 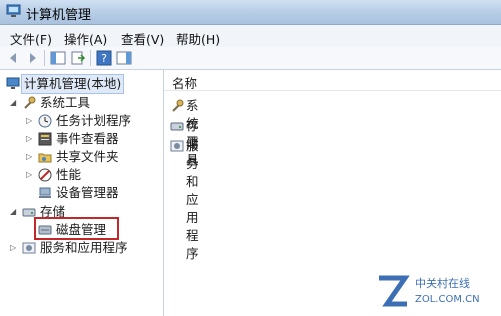 What do you see at coordinates (429, 291) in the screenshot?
I see `zol-watermark-logo: 中关村在线 ZOL.COM.CN` at bounding box center [429, 291].